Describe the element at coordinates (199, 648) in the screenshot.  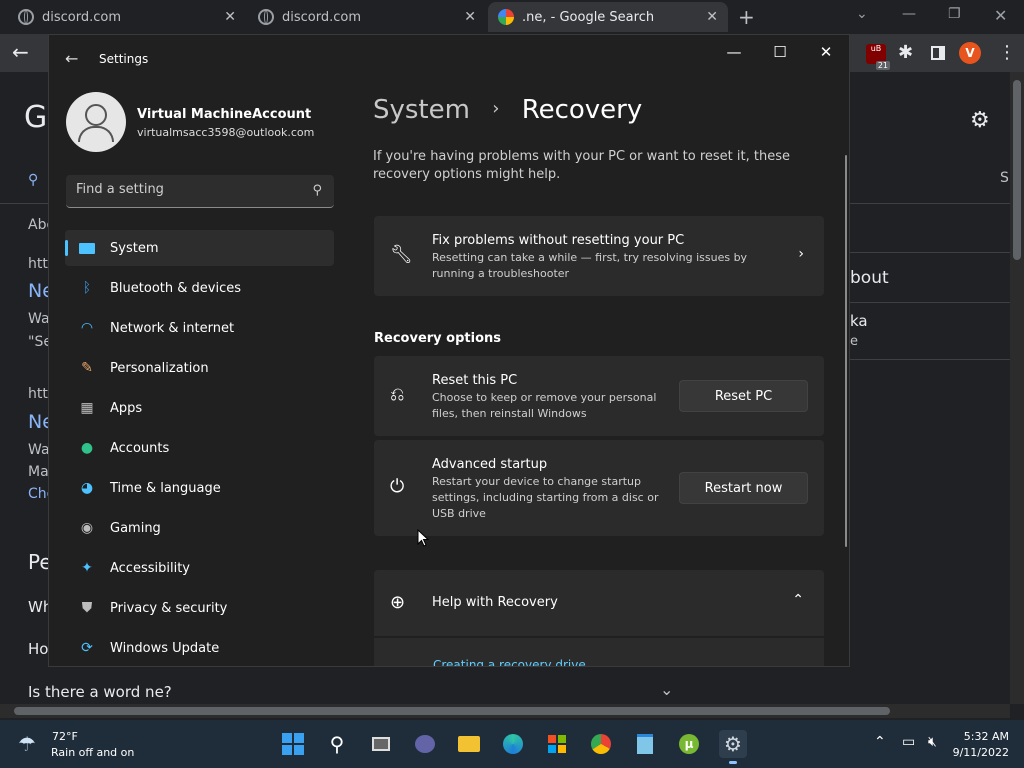
I see `sidebar-item-windows-update: ⟳ Windows Update` at that location.